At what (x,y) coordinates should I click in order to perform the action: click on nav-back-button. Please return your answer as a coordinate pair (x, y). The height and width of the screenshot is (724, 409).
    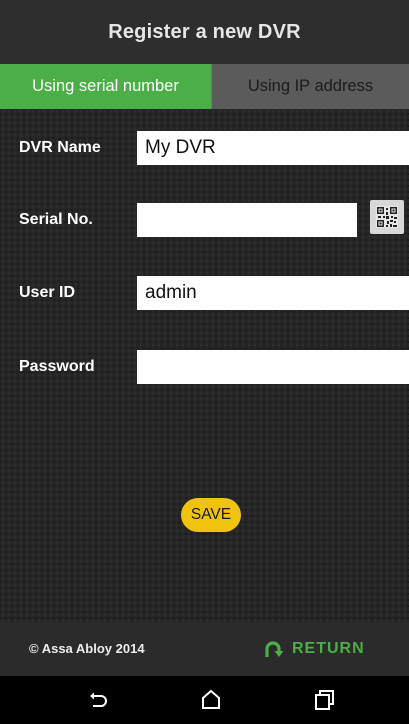
    Looking at the image, I should click on (98, 700).